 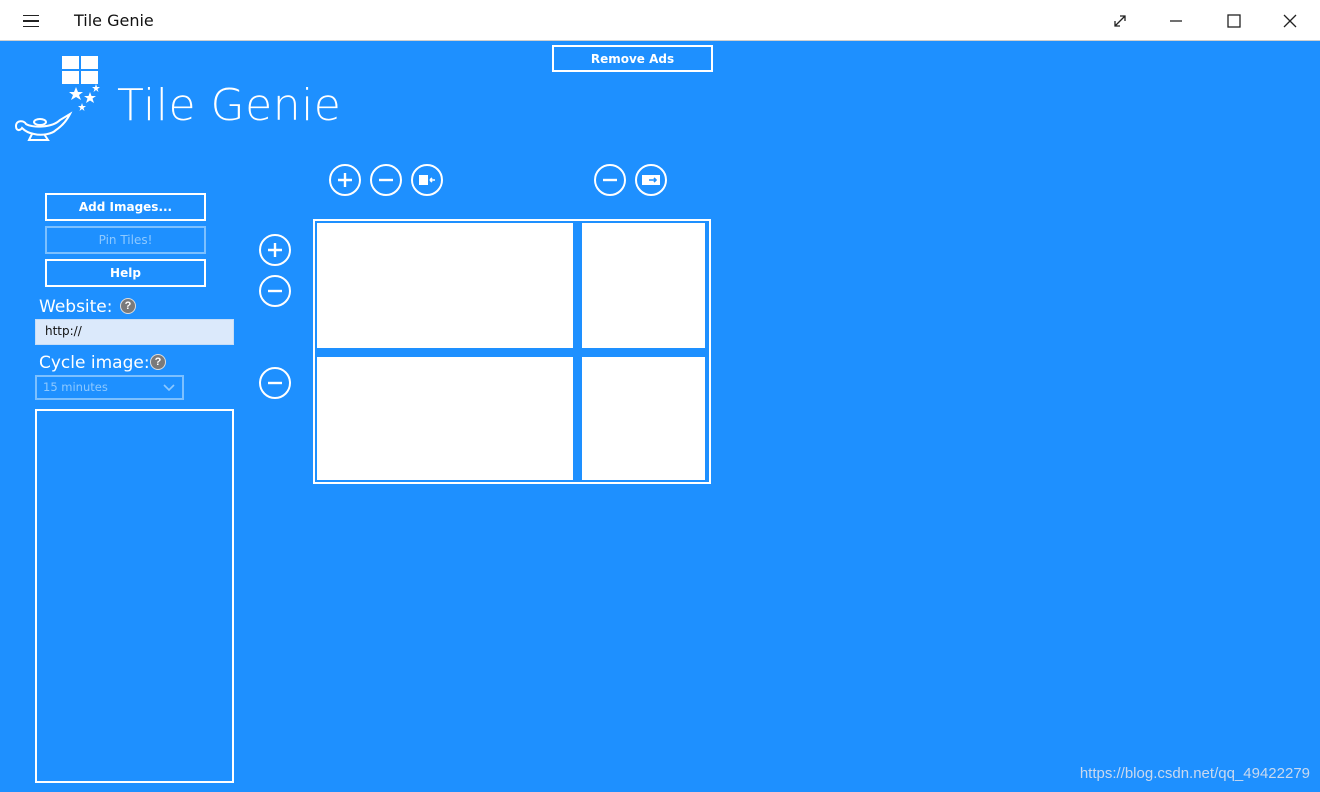 I want to click on tile-bottom-right, so click(x=643, y=418).